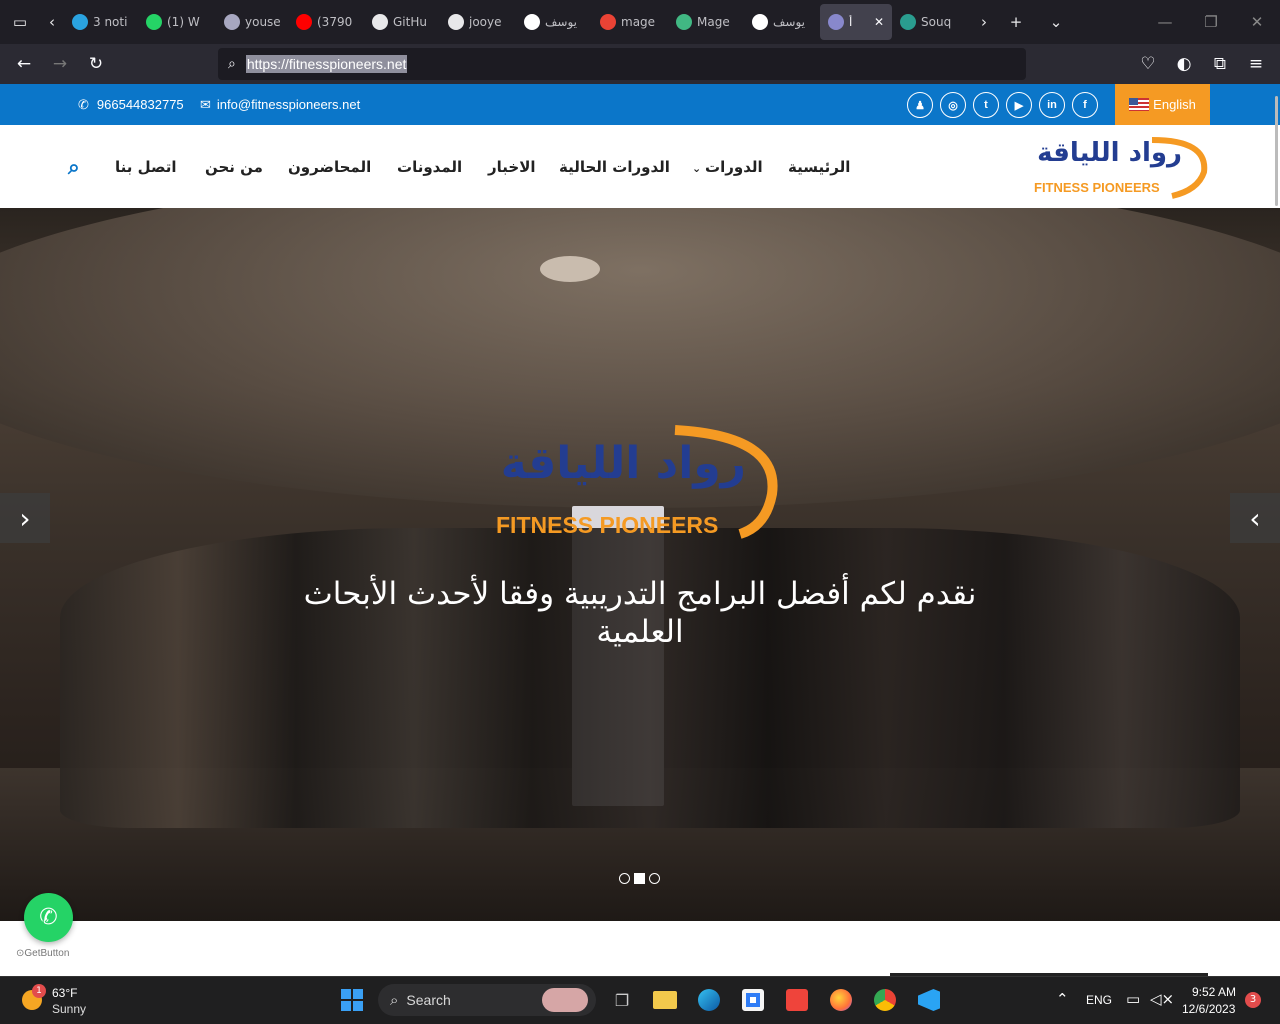 The width and height of the screenshot is (1280, 1024). I want to click on close-tab-icon: ✕, so click(879, 22).